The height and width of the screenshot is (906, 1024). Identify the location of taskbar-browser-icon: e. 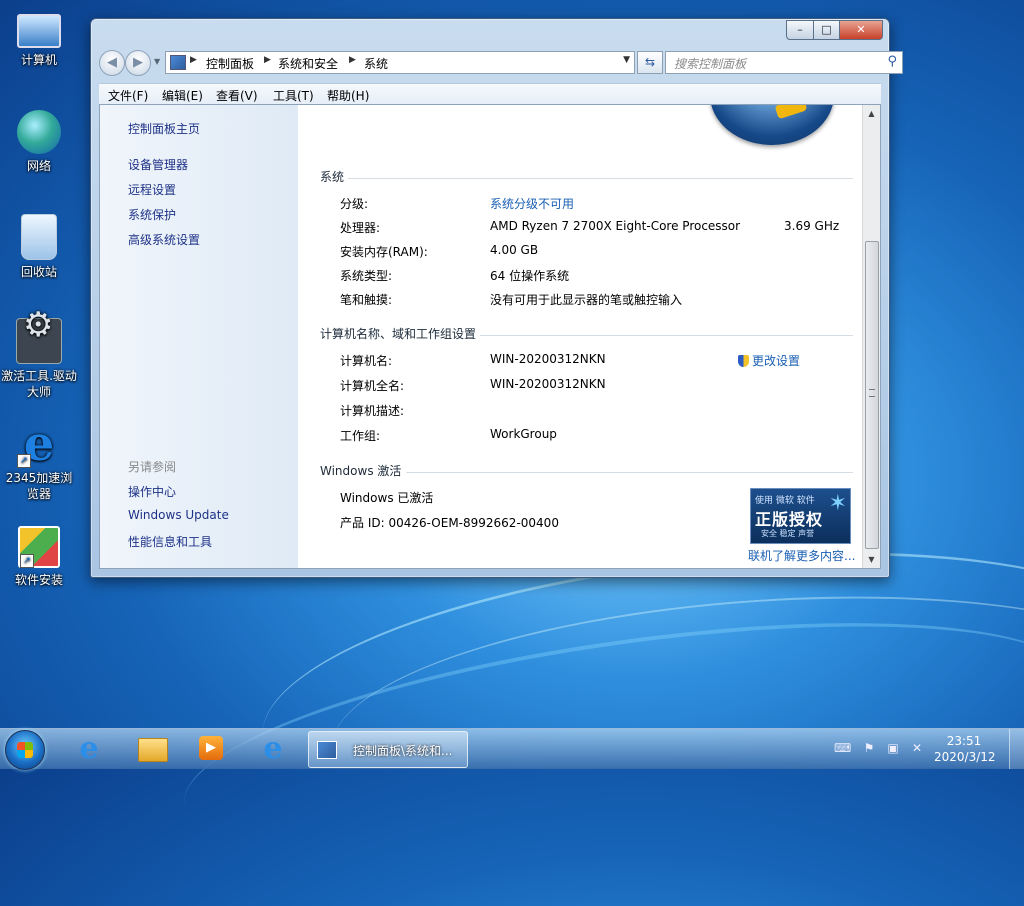
(273, 749).